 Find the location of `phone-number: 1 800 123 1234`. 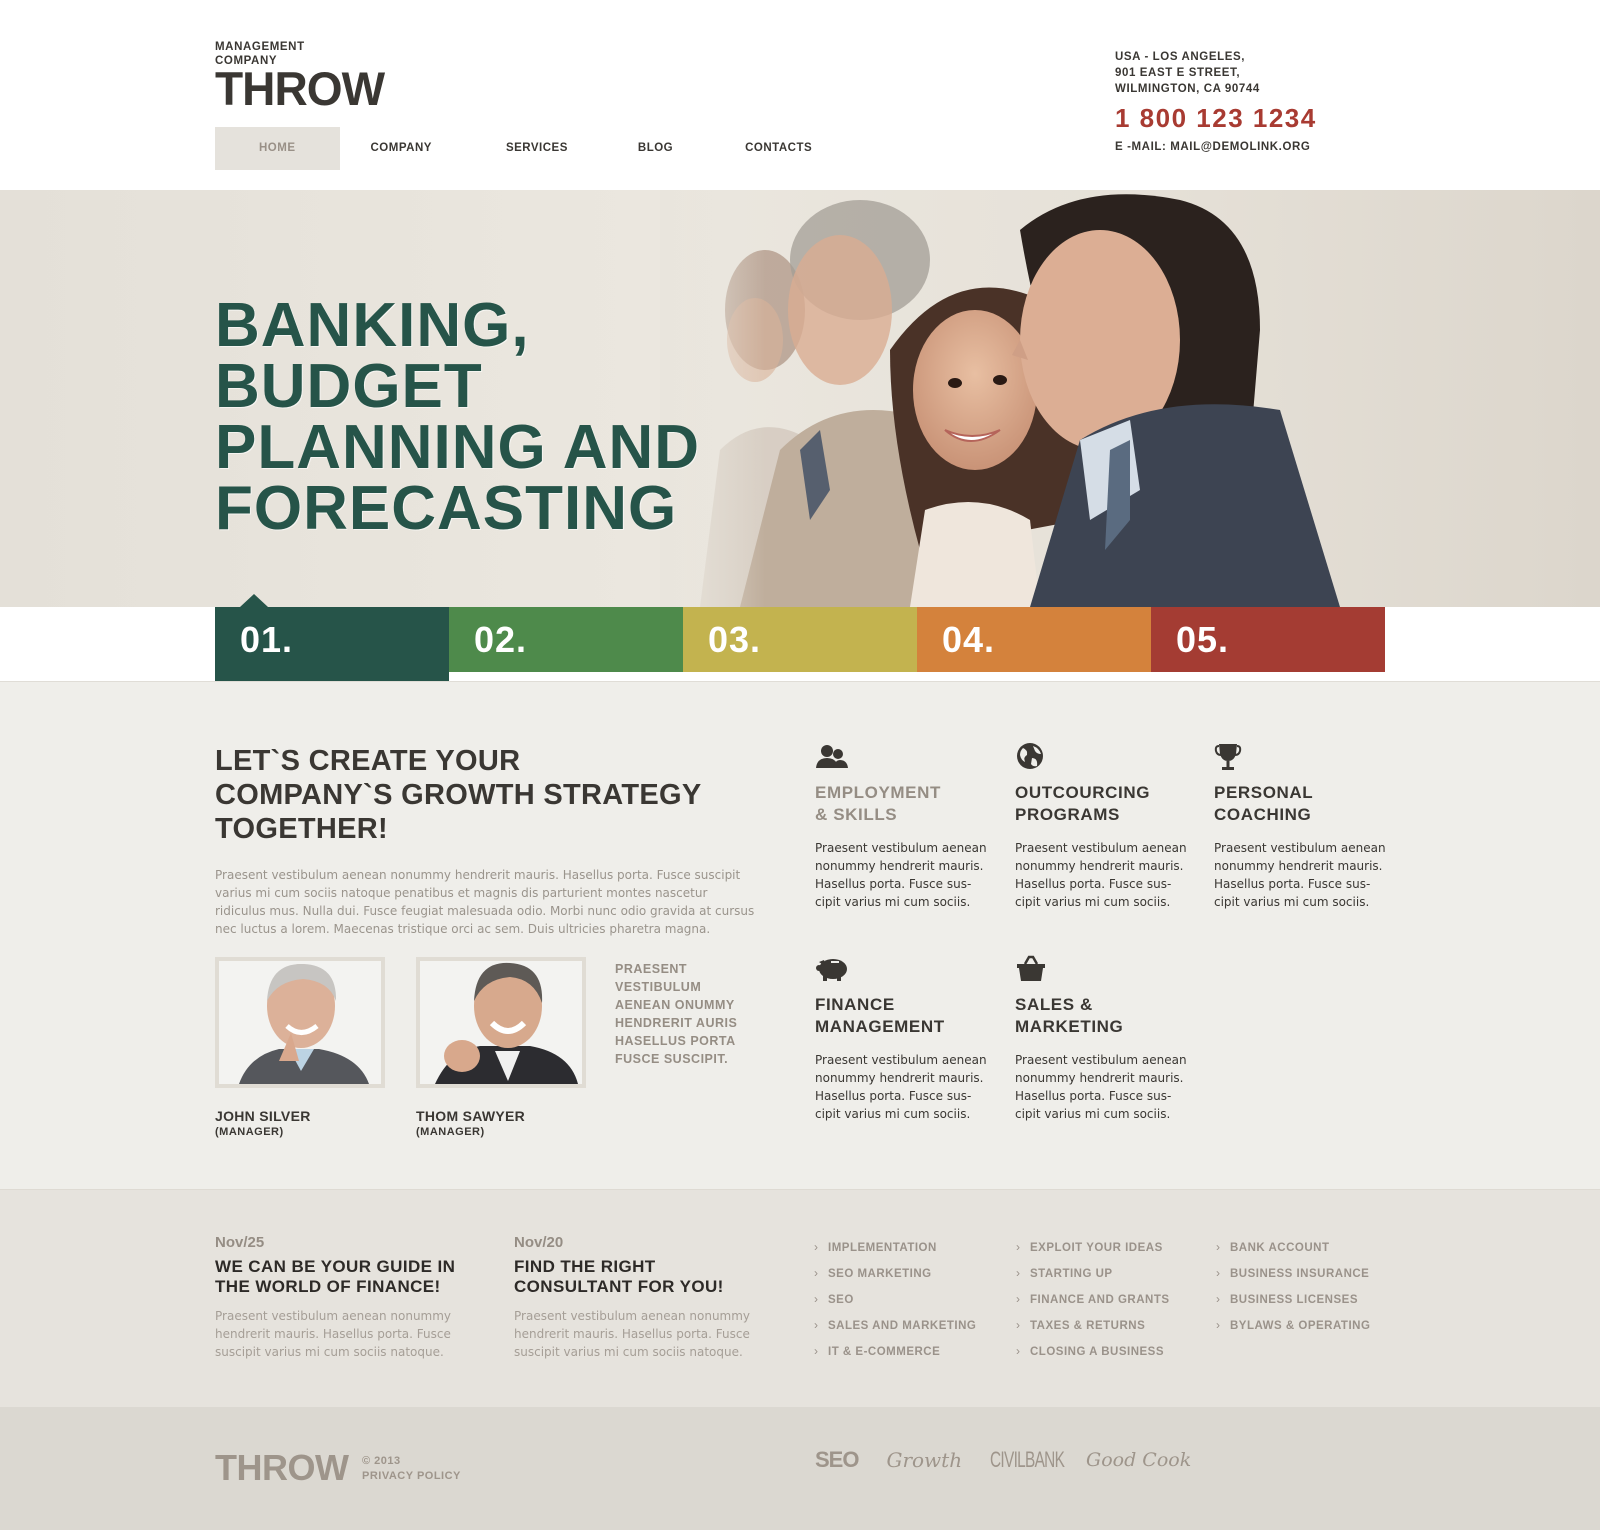

phone-number: 1 800 123 1234 is located at coordinates (1216, 118).